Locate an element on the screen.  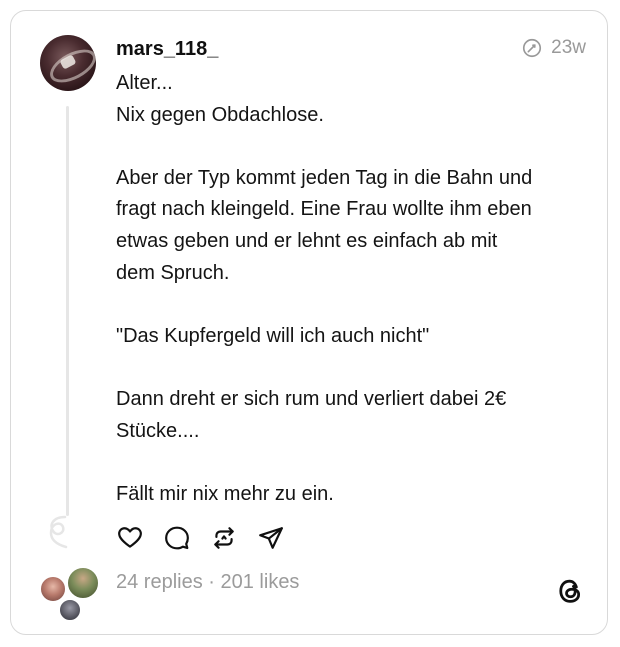
like-button is located at coordinates (130, 538).